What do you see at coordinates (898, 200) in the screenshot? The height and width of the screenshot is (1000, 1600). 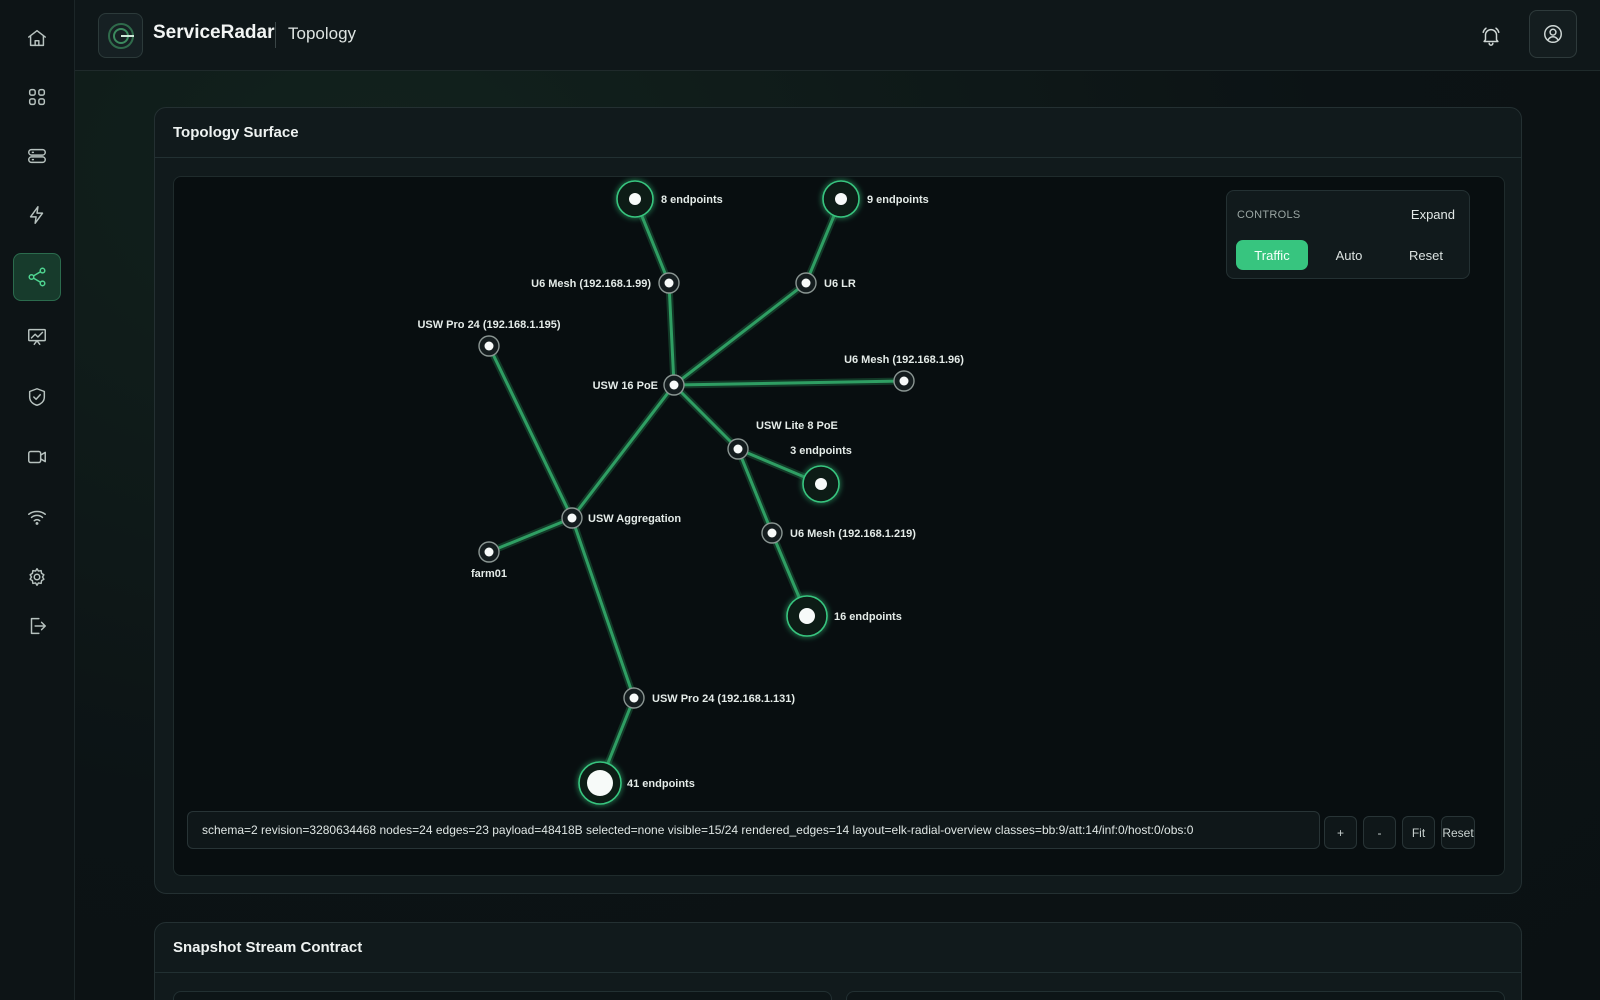 I see `node-label: 9 endpoints` at bounding box center [898, 200].